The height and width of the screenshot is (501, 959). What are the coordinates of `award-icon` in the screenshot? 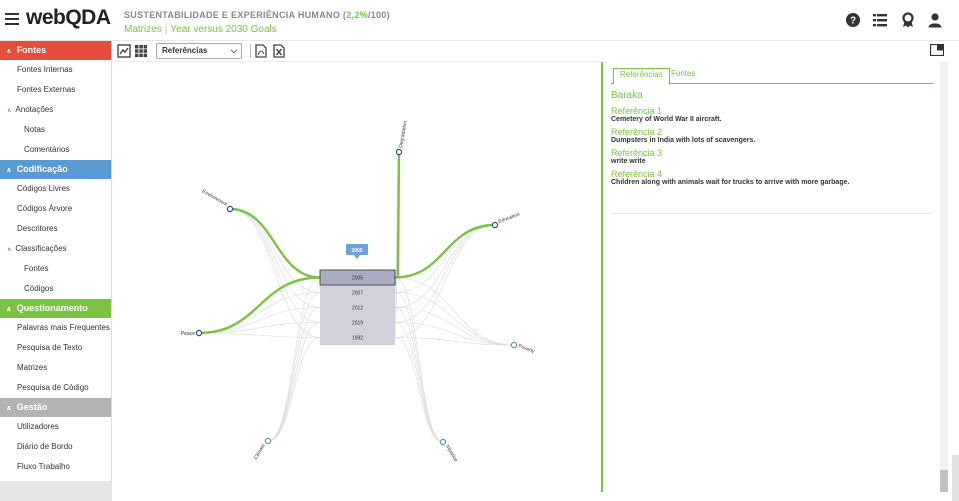 It's located at (908, 20).